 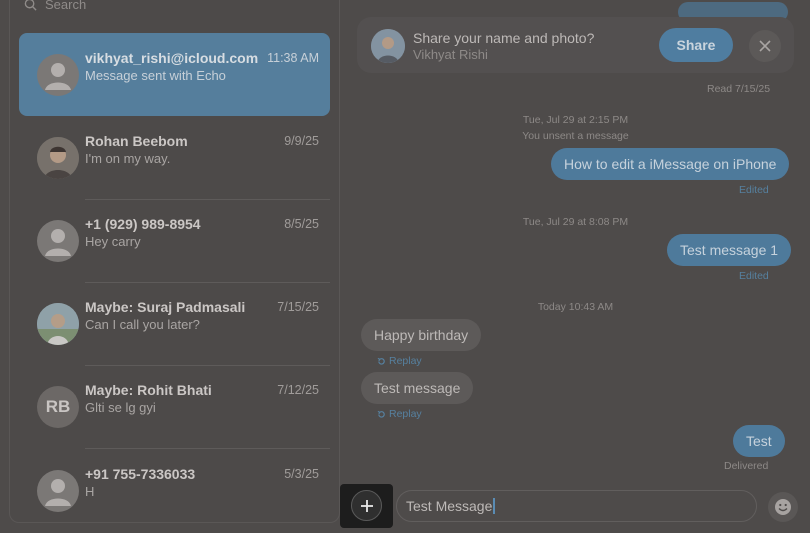 I want to click on search-field: Search, so click(x=55, y=7).